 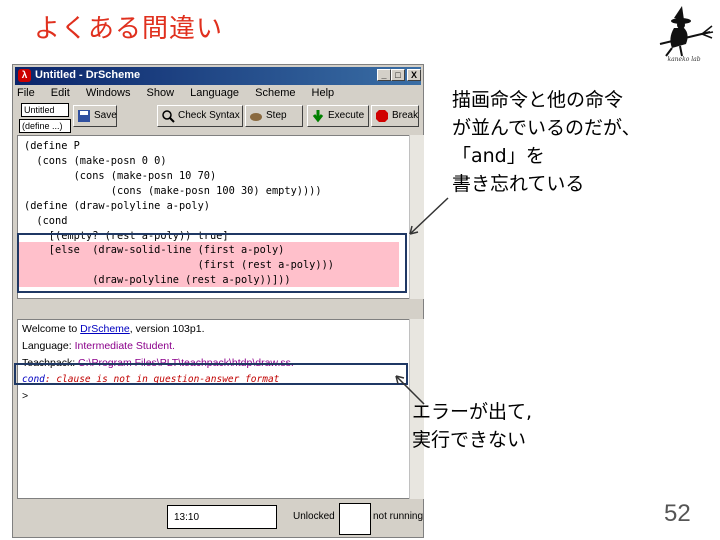 What do you see at coordinates (429, 216) in the screenshot?
I see `arrow-to-code` at bounding box center [429, 216].